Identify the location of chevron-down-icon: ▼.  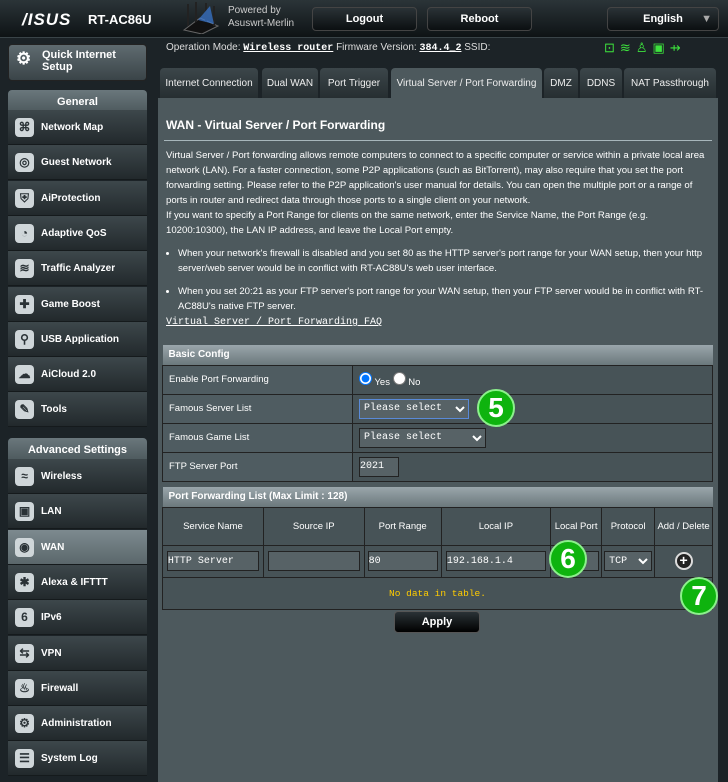
(706, 19).